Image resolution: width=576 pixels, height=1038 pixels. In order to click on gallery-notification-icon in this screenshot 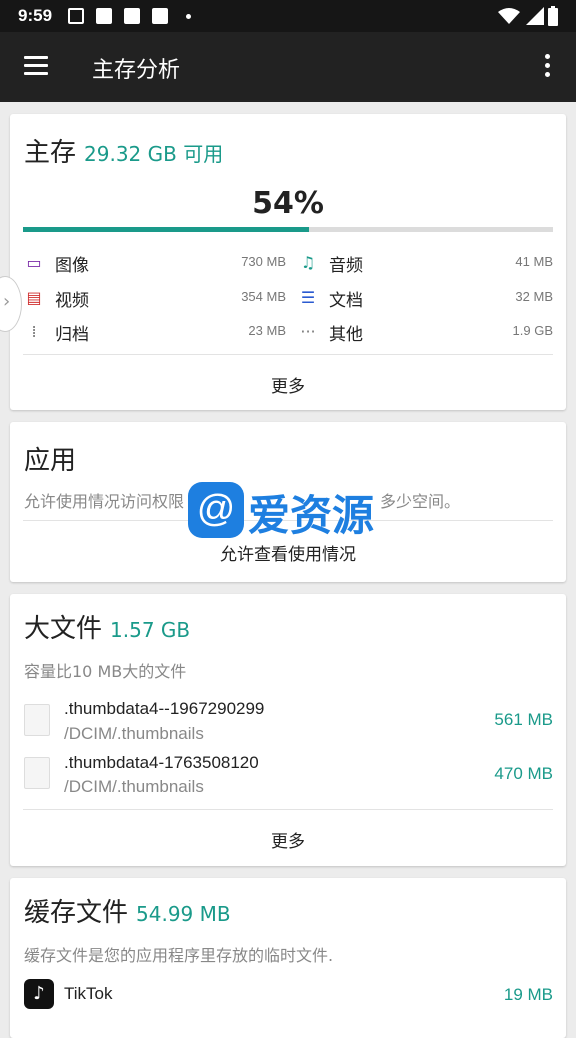, I will do `click(76, 16)`.